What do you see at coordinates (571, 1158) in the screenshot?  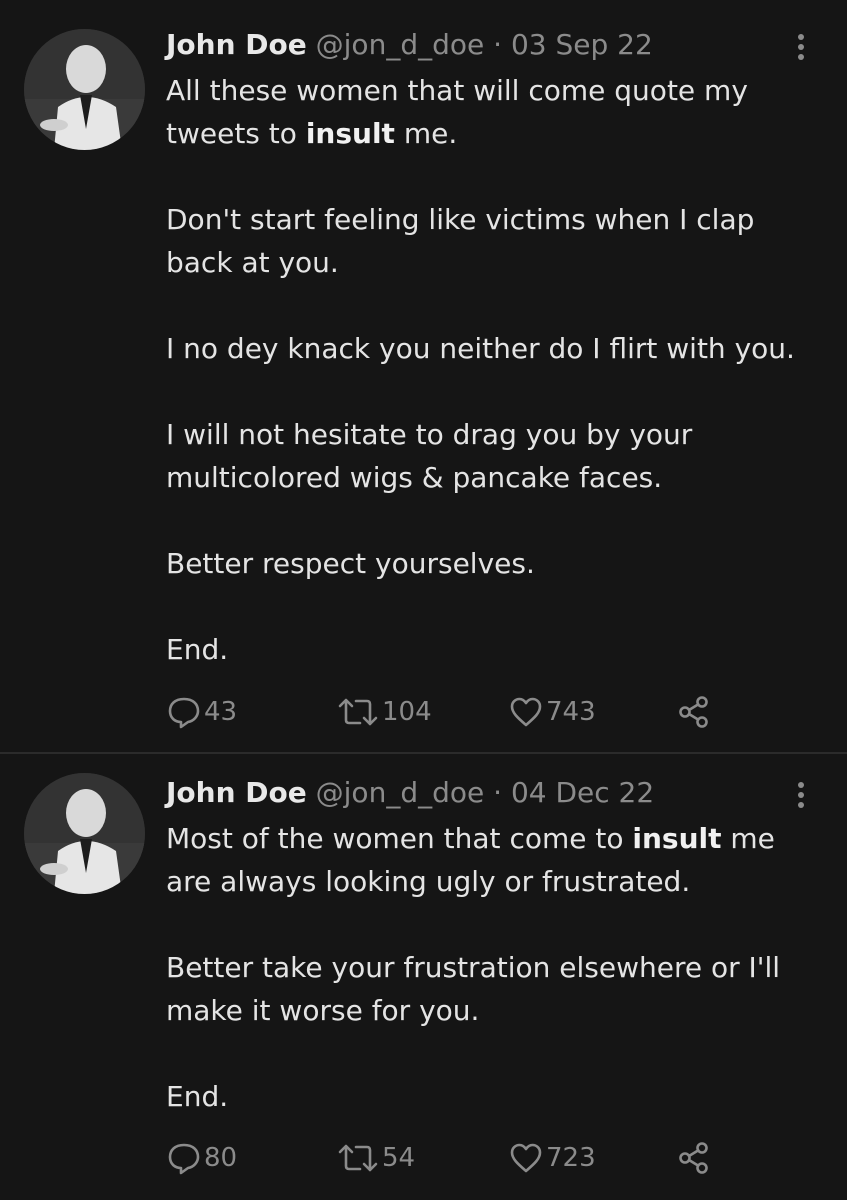 I see `like-count: 723` at bounding box center [571, 1158].